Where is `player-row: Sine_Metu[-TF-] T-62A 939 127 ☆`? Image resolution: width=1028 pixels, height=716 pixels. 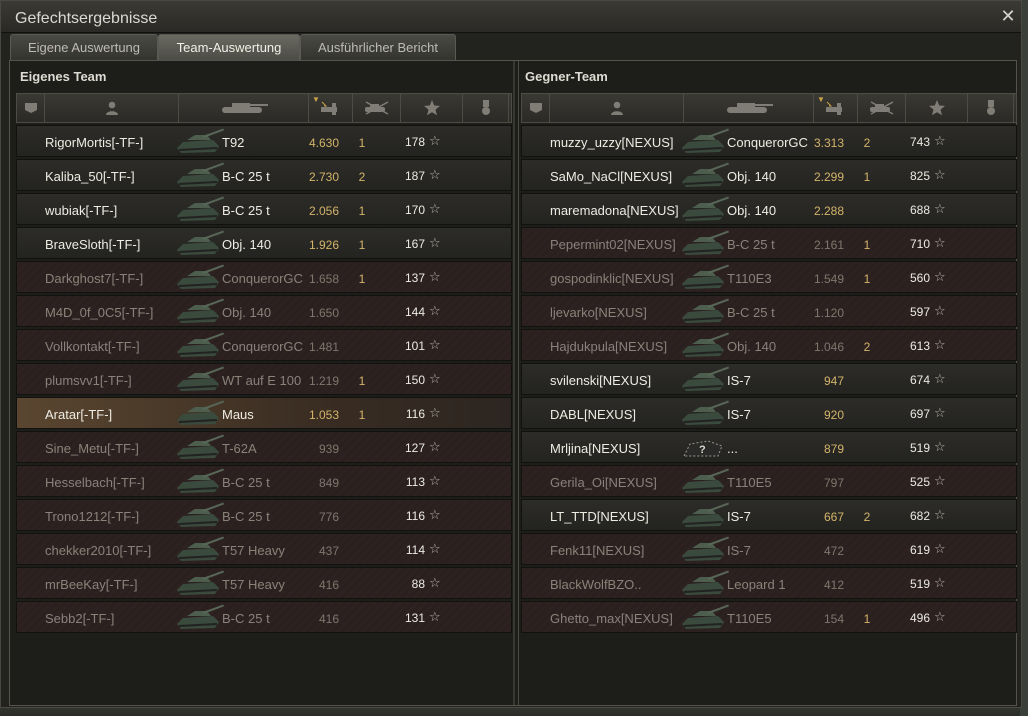
player-row: Sine_Metu[-TF-] T-62A 939 127 ☆ is located at coordinates (264, 447).